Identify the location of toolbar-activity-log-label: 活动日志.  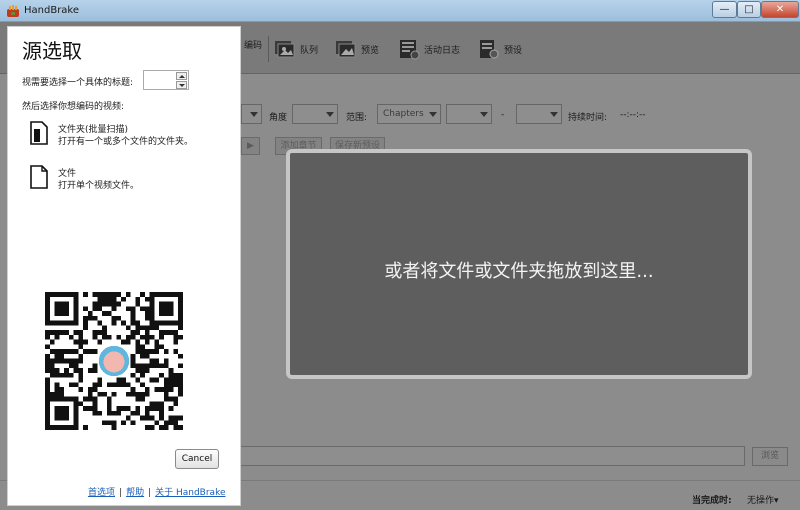
(442, 50).